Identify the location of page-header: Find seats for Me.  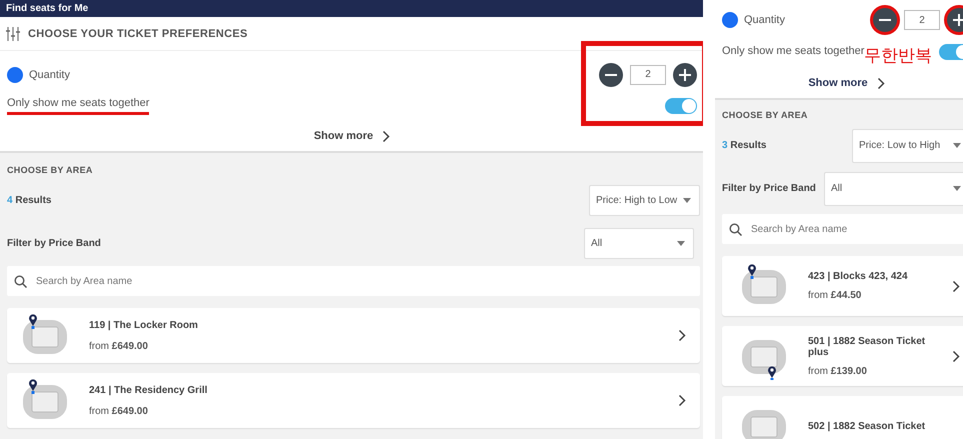
(351, 8).